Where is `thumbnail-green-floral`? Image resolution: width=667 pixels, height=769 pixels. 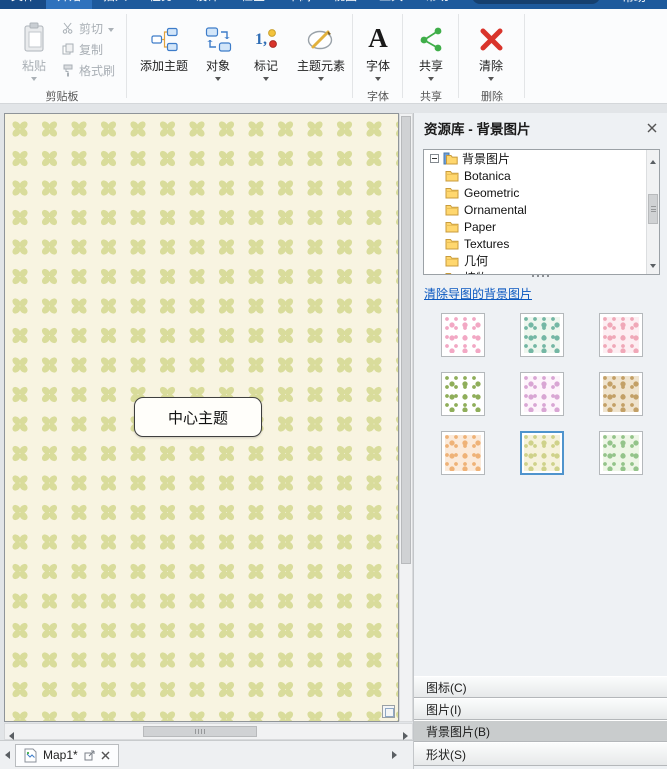
thumbnail-green-floral is located at coordinates (621, 453).